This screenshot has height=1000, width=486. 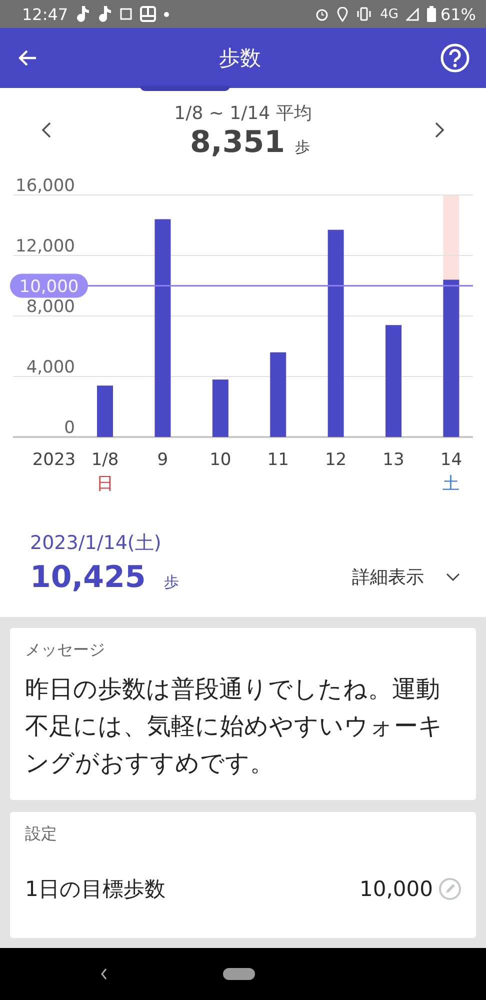 I want to click on vibrate-icon, so click(x=364, y=14).